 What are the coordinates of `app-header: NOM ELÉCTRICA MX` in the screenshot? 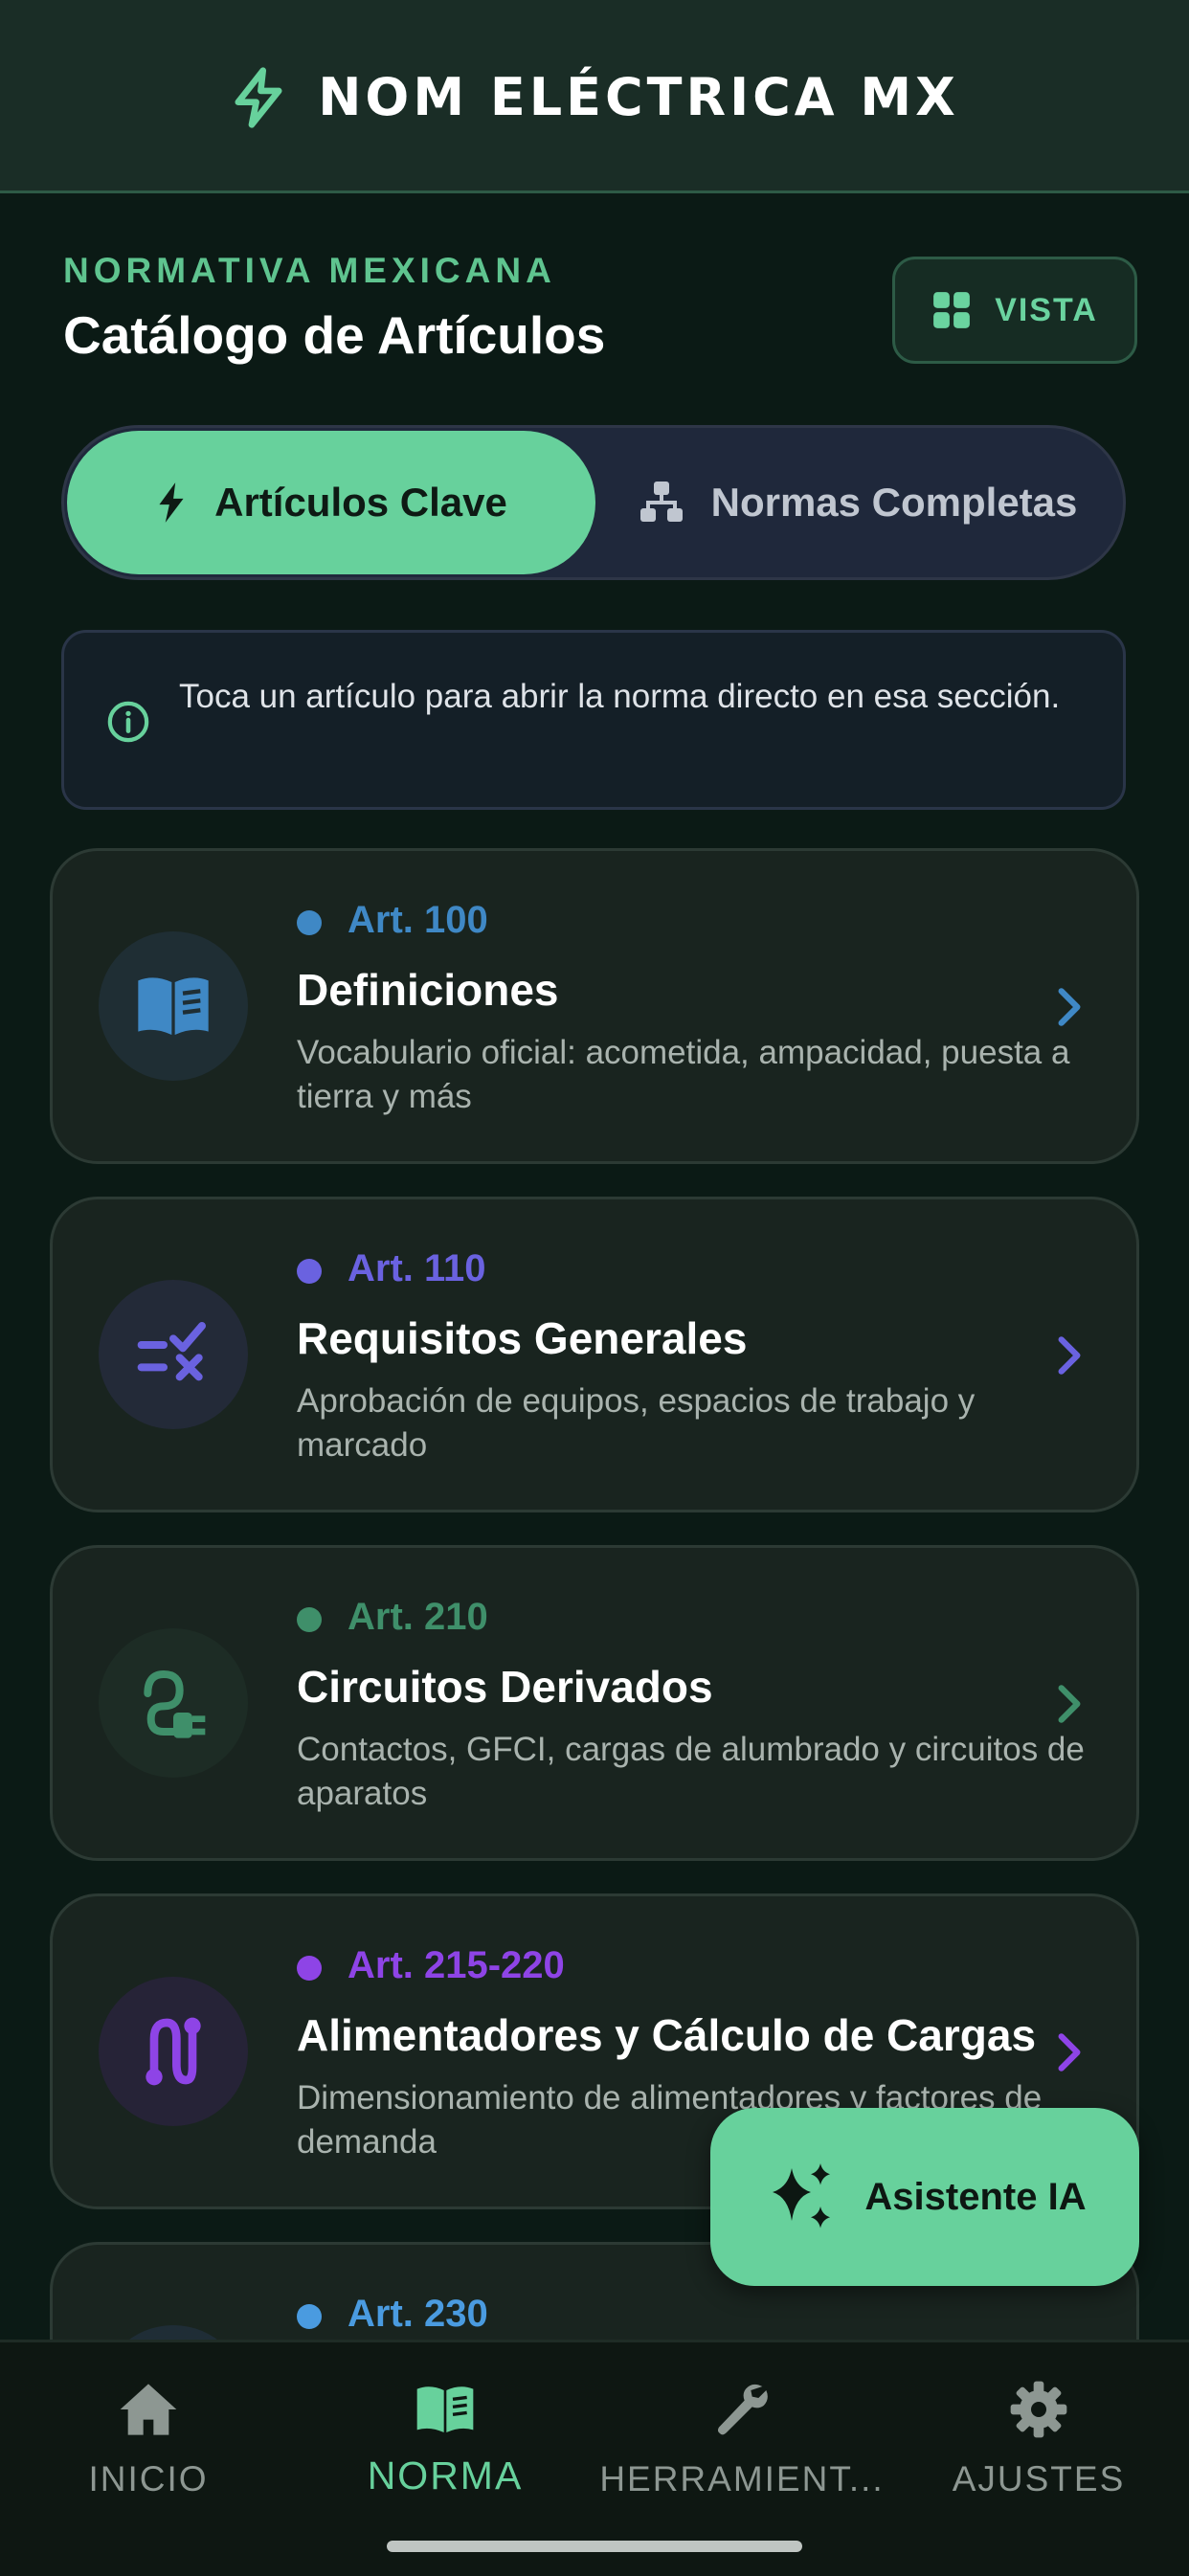 It's located at (594, 97).